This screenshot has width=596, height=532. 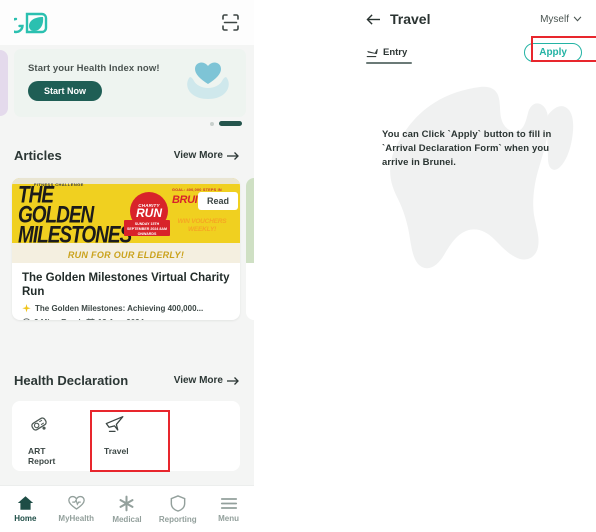 What do you see at coordinates (230, 22) in the screenshot?
I see `qr-scan-icon` at bounding box center [230, 22].